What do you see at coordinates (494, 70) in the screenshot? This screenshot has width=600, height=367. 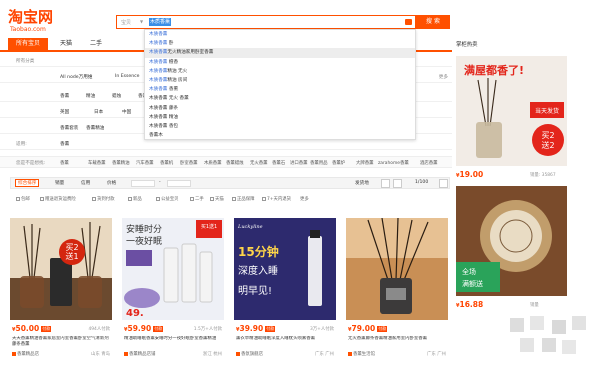 I see `ad-headline: 满屋都香了!` at bounding box center [494, 70].